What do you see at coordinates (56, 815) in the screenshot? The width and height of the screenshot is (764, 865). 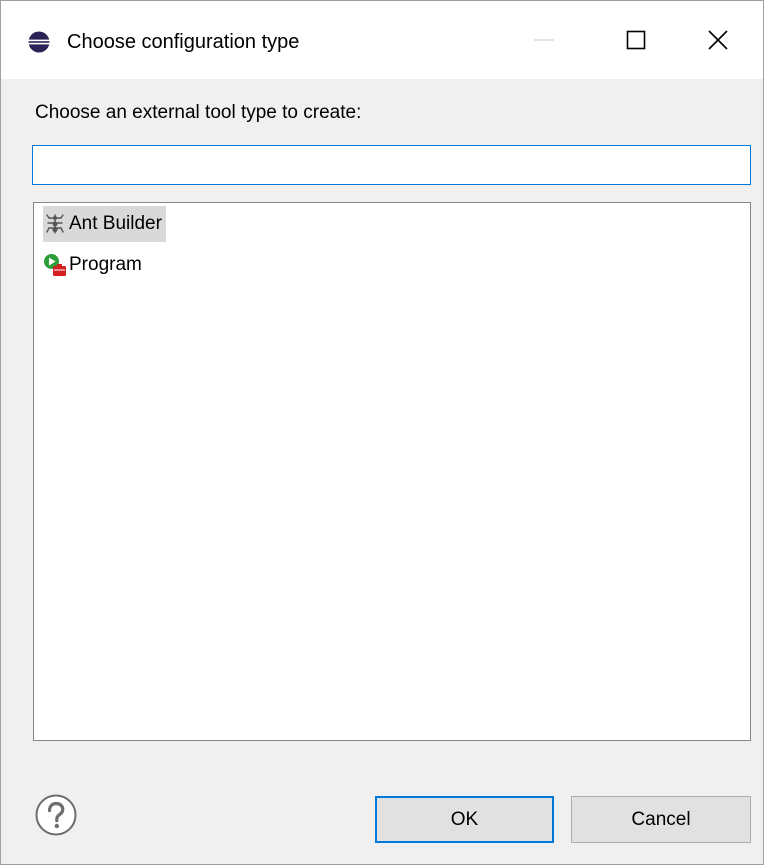 I see `help-icon` at bounding box center [56, 815].